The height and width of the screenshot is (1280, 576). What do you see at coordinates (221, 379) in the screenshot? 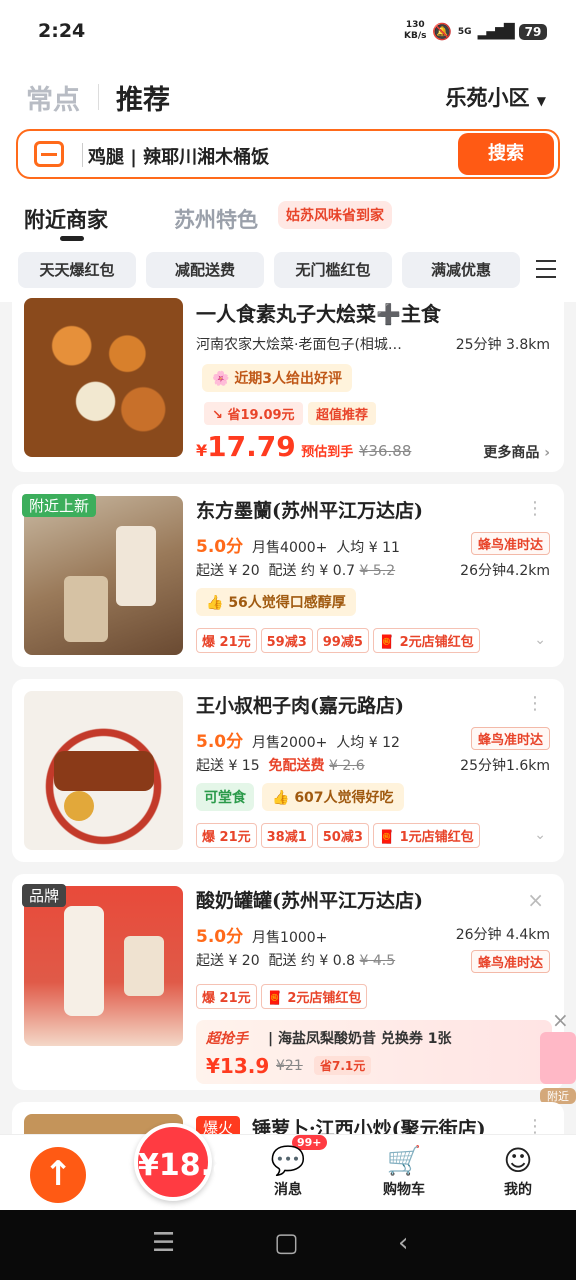
I see `avatar-icon: 🌸` at bounding box center [221, 379].